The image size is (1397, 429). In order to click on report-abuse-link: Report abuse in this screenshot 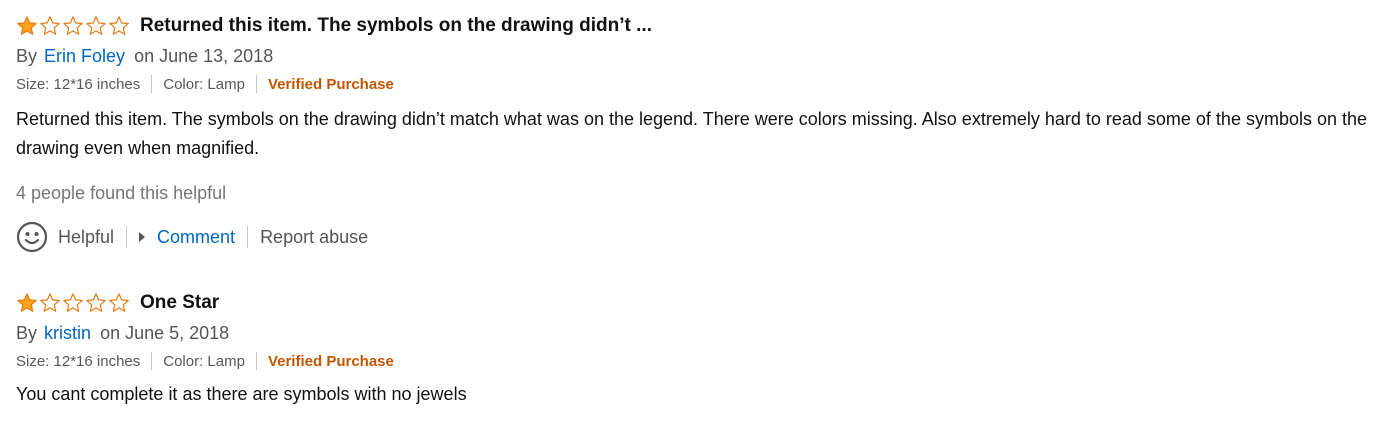, I will do `click(314, 237)`.